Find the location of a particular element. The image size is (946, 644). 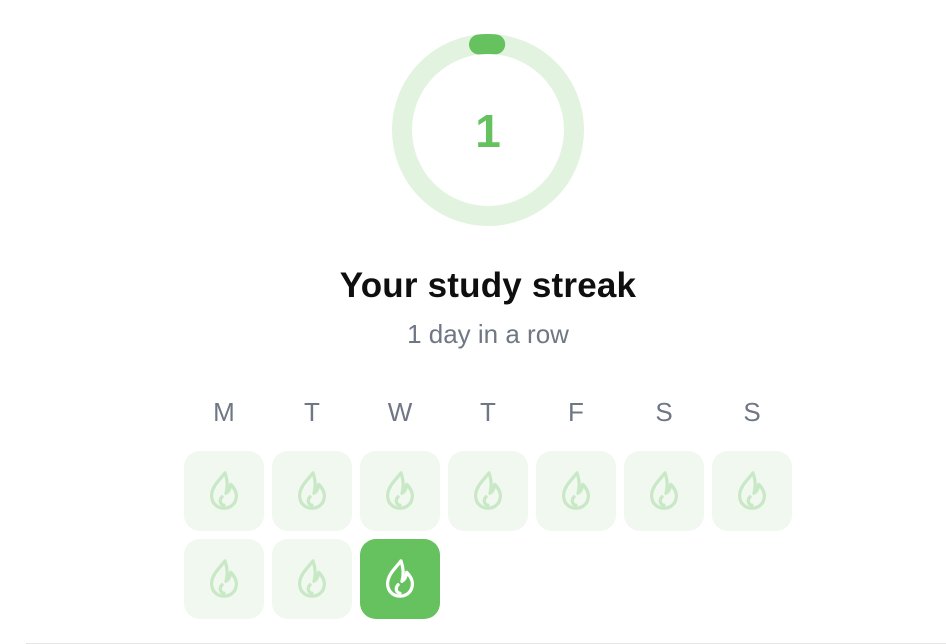

streak-title: Your study streak is located at coordinates (488, 285).